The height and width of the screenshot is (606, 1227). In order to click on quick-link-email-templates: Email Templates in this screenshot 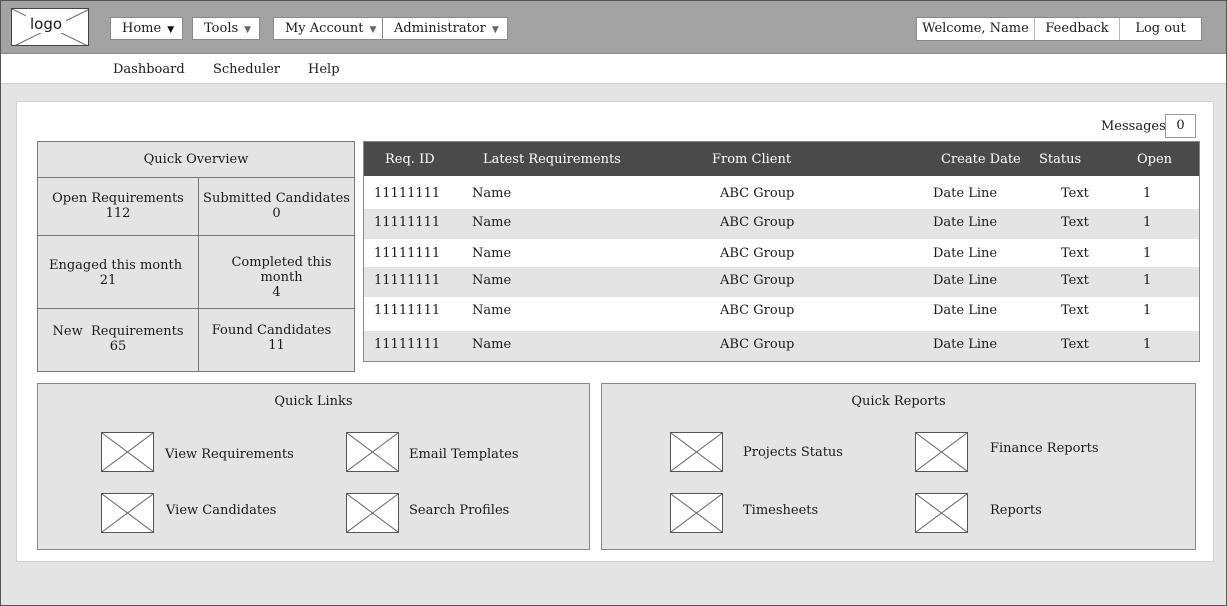, I will do `click(446, 453)`.